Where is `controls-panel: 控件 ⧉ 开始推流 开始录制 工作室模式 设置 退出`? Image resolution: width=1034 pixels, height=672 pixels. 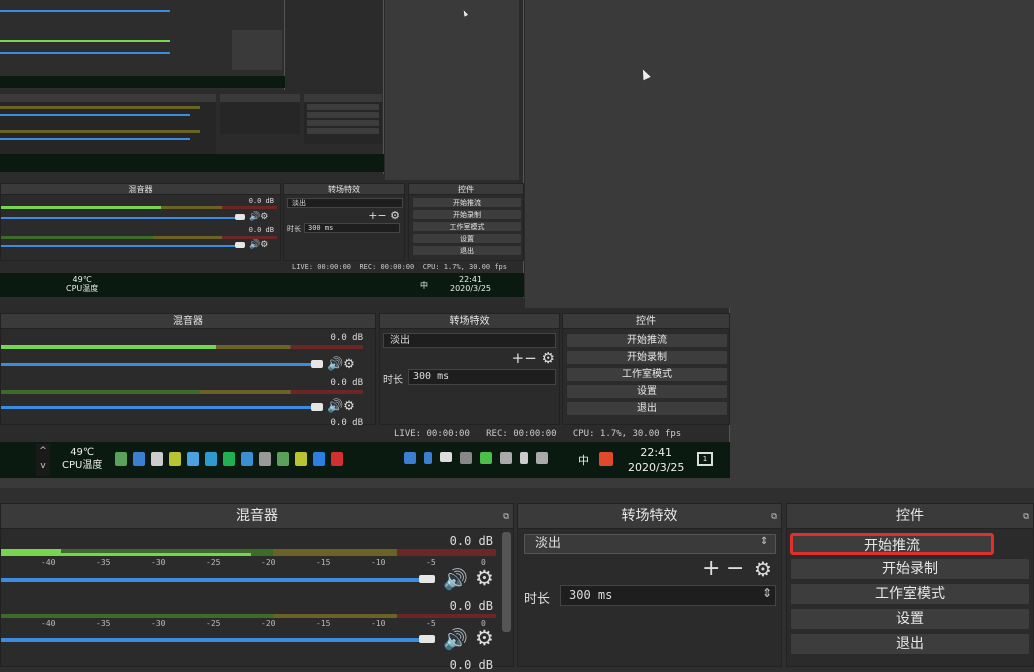
controls-panel: 控件 ⧉ 开始推流 开始录制 工作室模式 设置 退出 is located at coordinates (910, 585).